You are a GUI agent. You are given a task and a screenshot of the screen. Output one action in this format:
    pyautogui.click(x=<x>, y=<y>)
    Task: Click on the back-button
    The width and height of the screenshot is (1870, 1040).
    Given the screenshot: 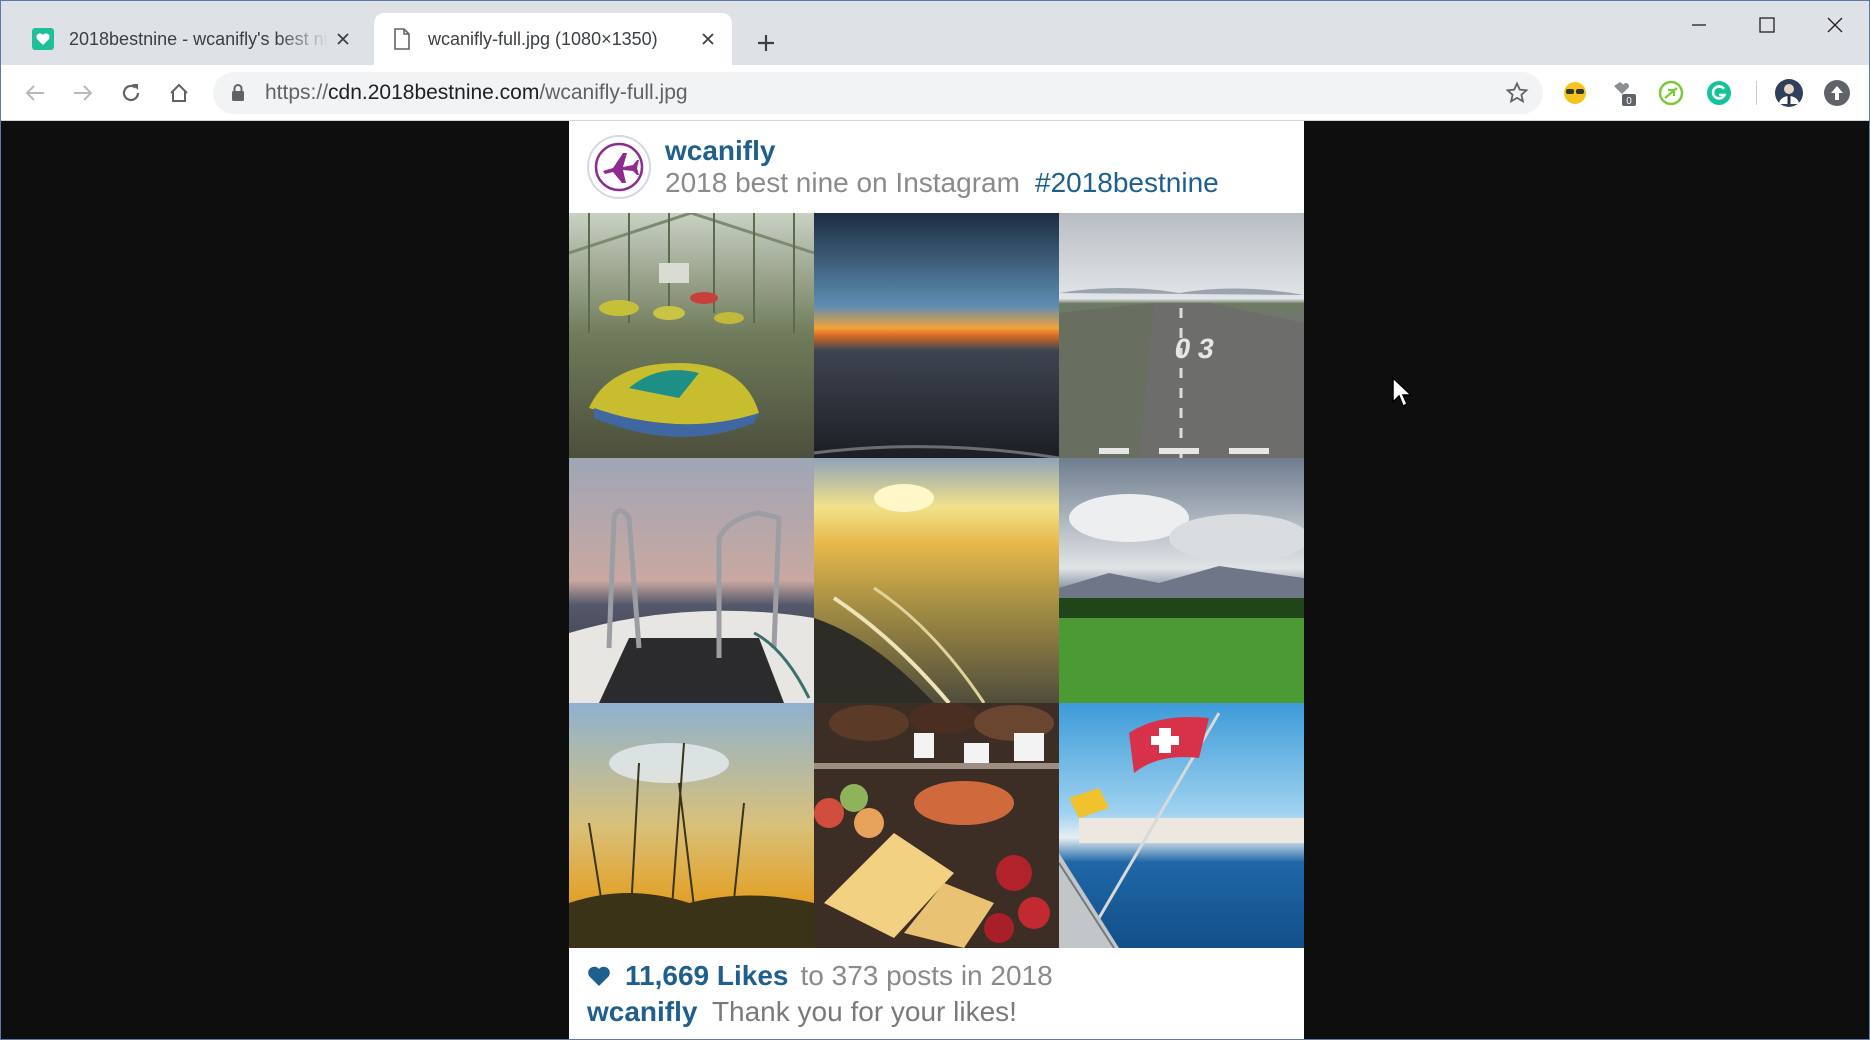 What is the action you would take?
    pyautogui.click(x=35, y=93)
    